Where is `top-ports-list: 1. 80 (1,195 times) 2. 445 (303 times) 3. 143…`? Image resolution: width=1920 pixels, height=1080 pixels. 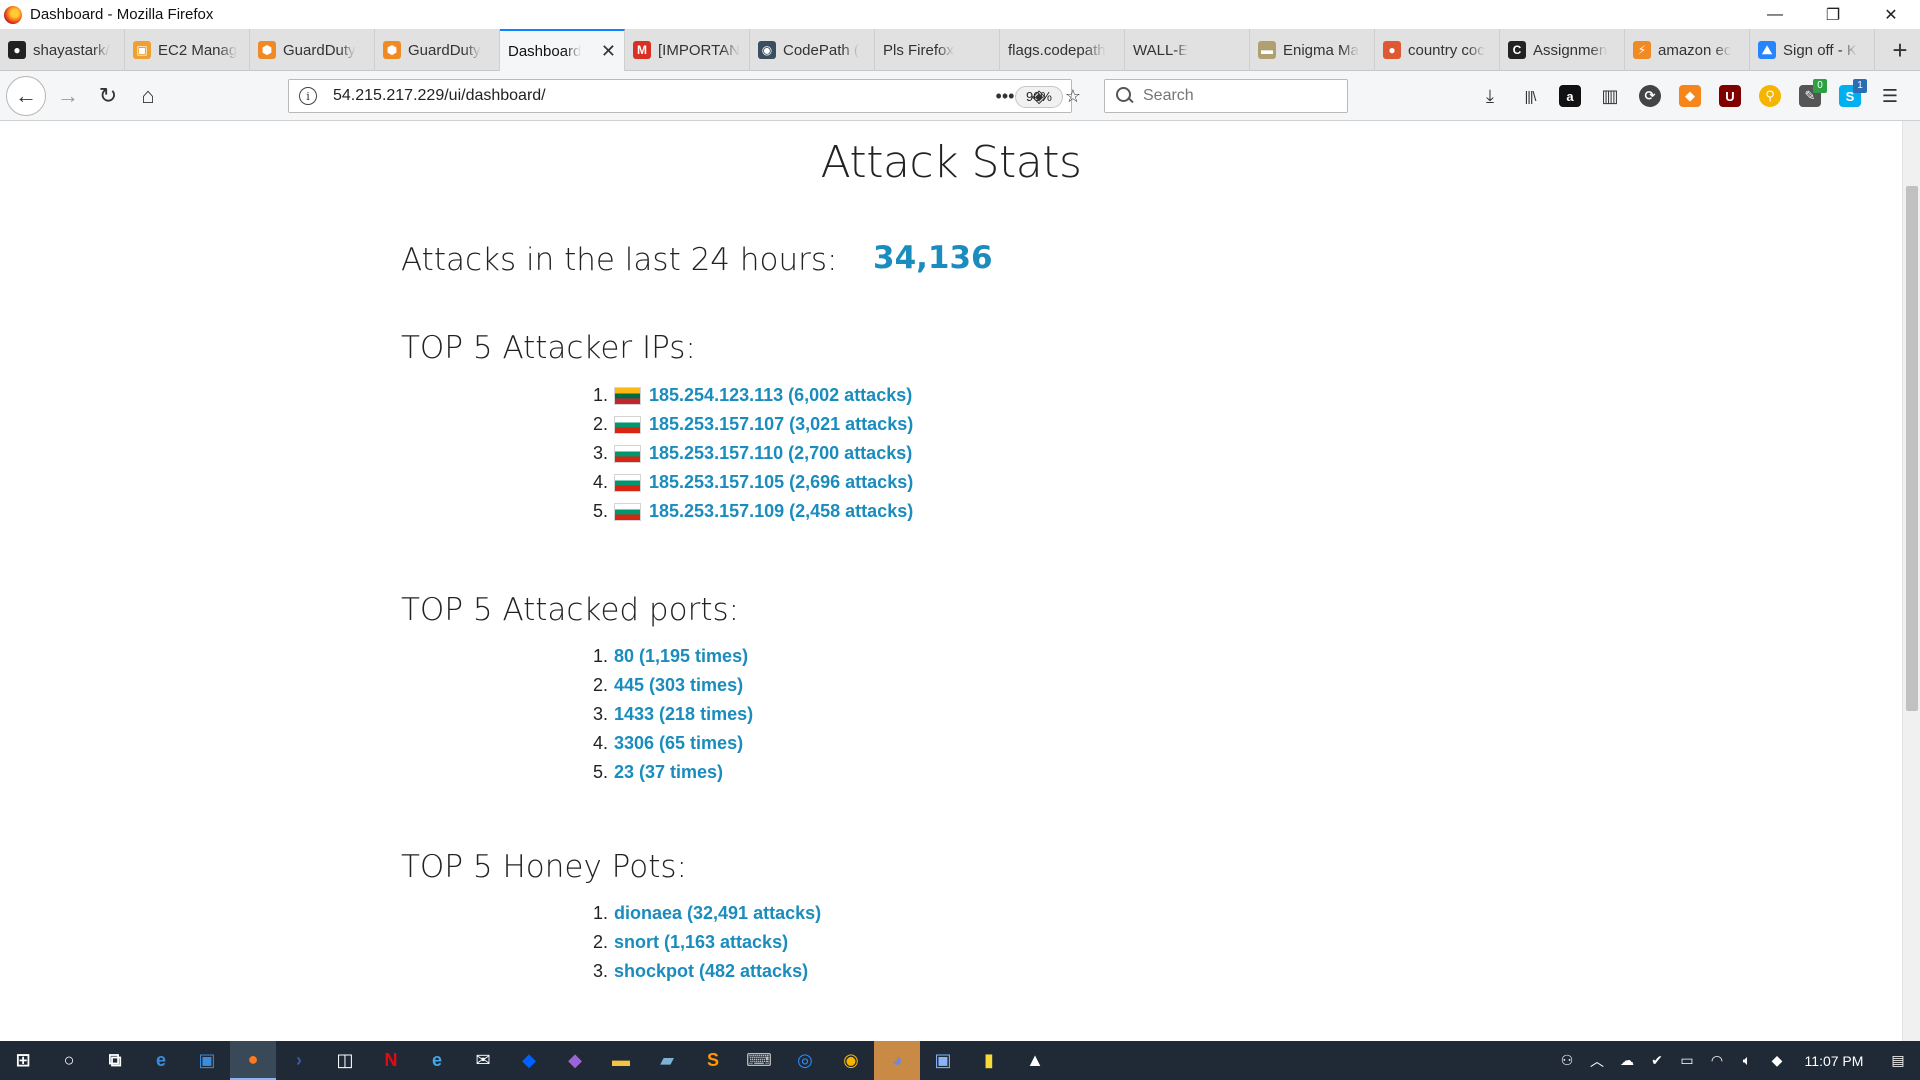 top-ports-list: 1. 80 (1,195 times) 2. 445 (303 times) 3. 143… is located at coordinates (668, 714).